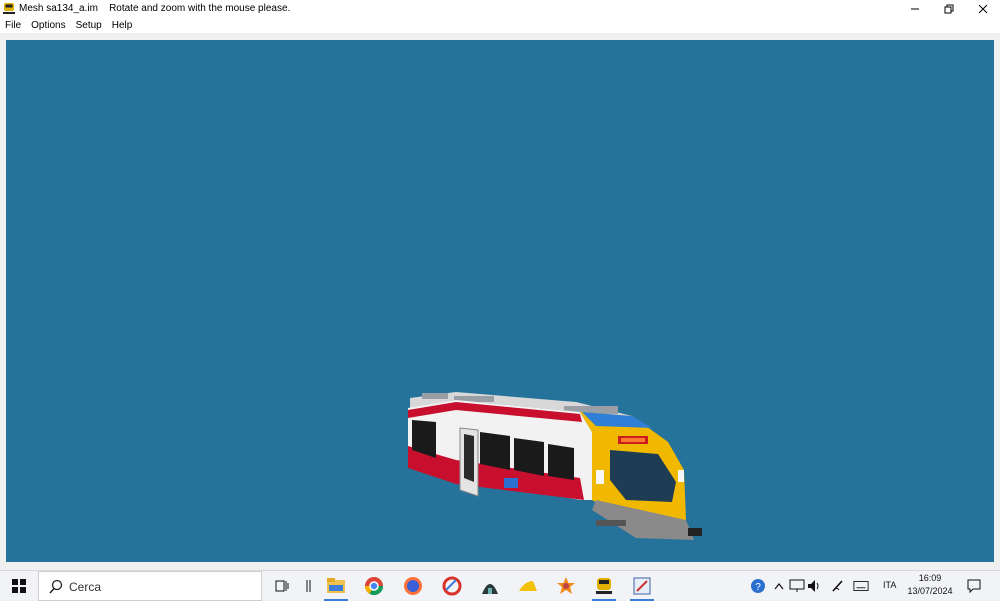 The image size is (1000, 601). What do you see at coordinates (48, 25) in the screenshot?
I see `menu-options: Options` at bounding box center [48, 25].